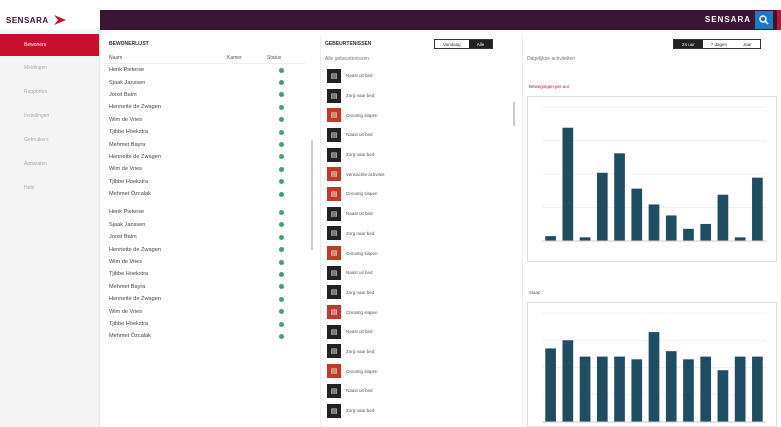 The width and height of the screenshot is (781, 427). I want to click on events-scrollbar, so click(514, 114).